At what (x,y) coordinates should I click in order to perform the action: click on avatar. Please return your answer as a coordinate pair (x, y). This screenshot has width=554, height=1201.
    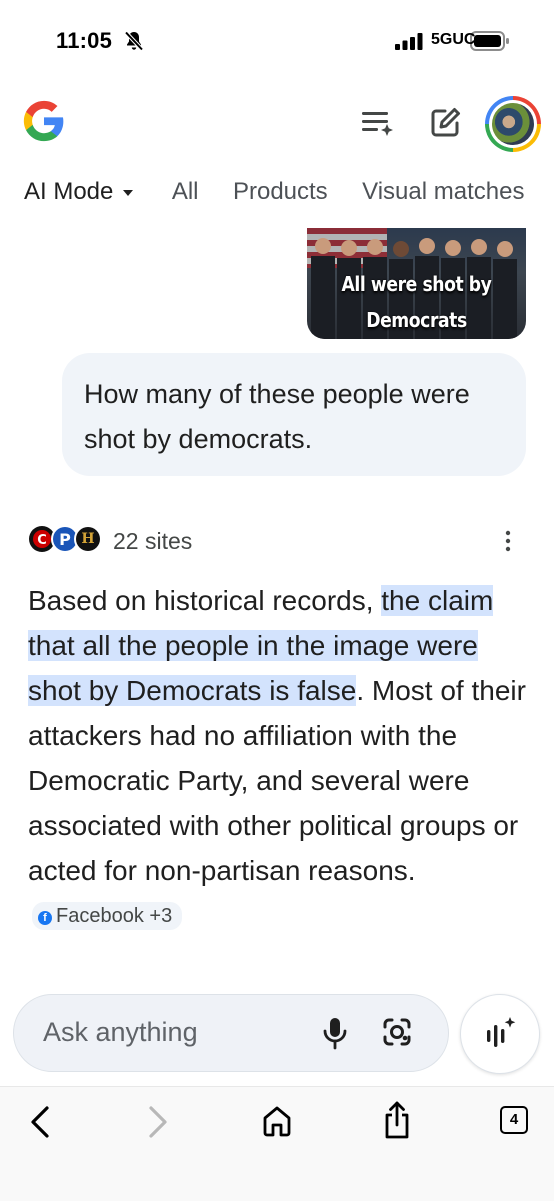
    Looking at the image, I should click on (513, 124).